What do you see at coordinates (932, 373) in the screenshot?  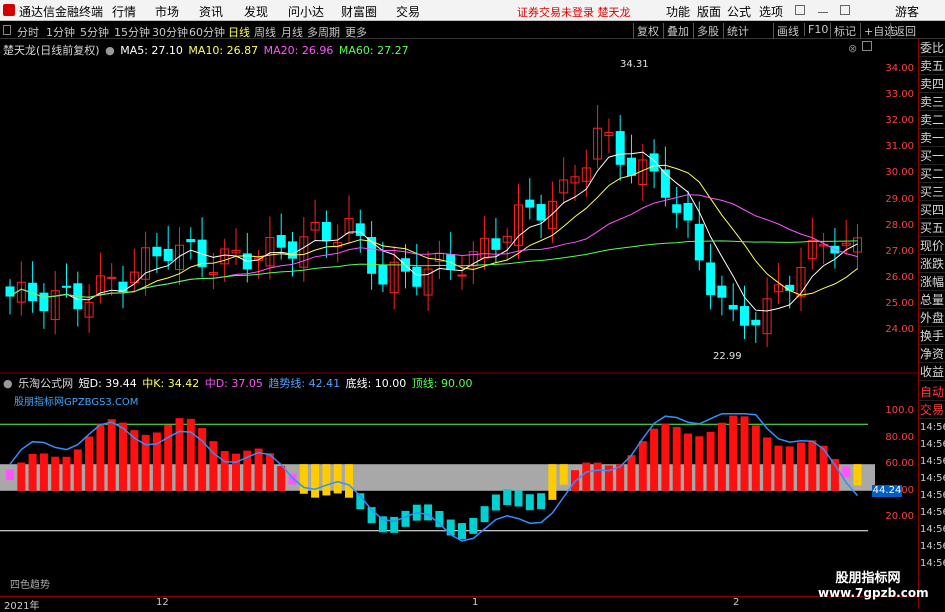 I see `quote-field-18: 收益` at bounding box center [932, 373].